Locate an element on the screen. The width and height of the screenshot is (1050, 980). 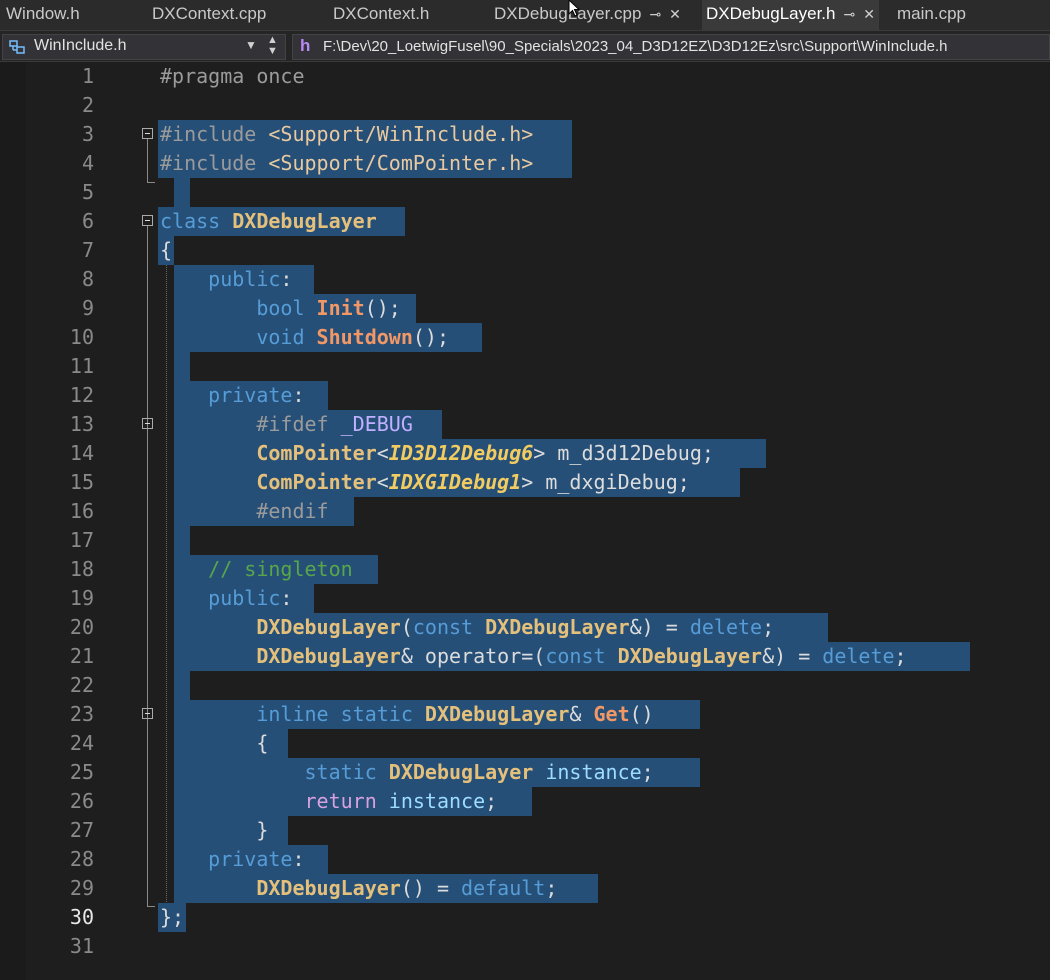
line-number: 18 is located at coordinates (81, 569).